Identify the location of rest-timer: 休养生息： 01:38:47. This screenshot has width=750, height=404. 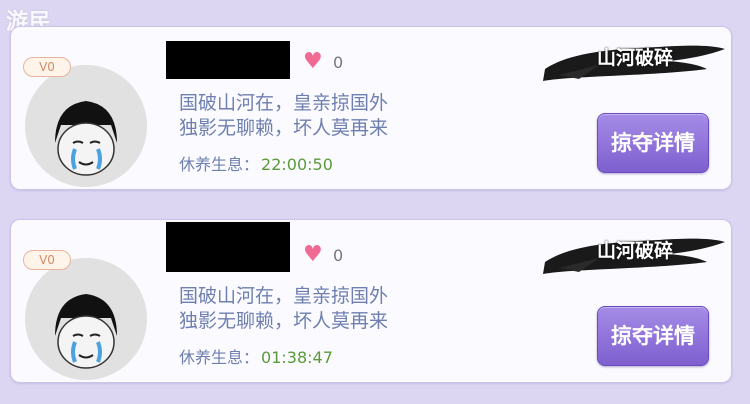
(256, 356).